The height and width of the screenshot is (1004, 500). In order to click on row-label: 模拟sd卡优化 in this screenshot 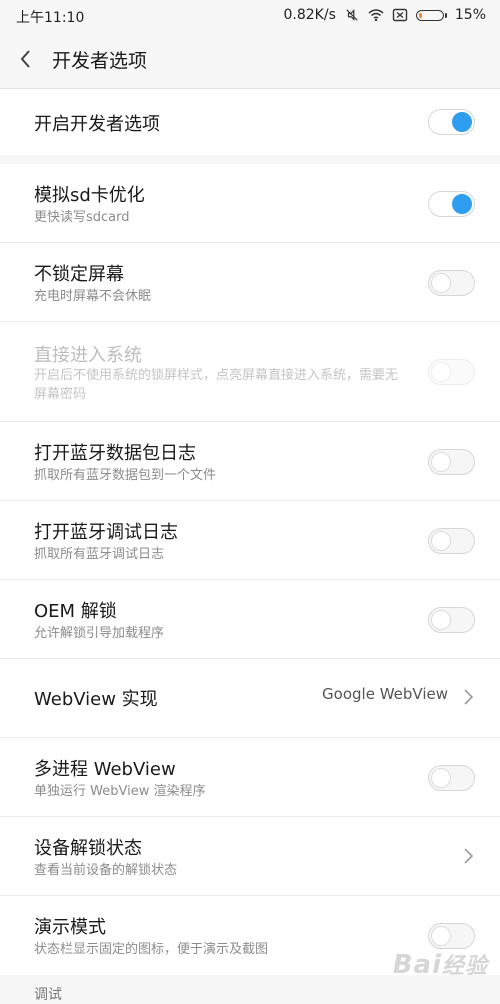, I will do `click(89, 195)`.